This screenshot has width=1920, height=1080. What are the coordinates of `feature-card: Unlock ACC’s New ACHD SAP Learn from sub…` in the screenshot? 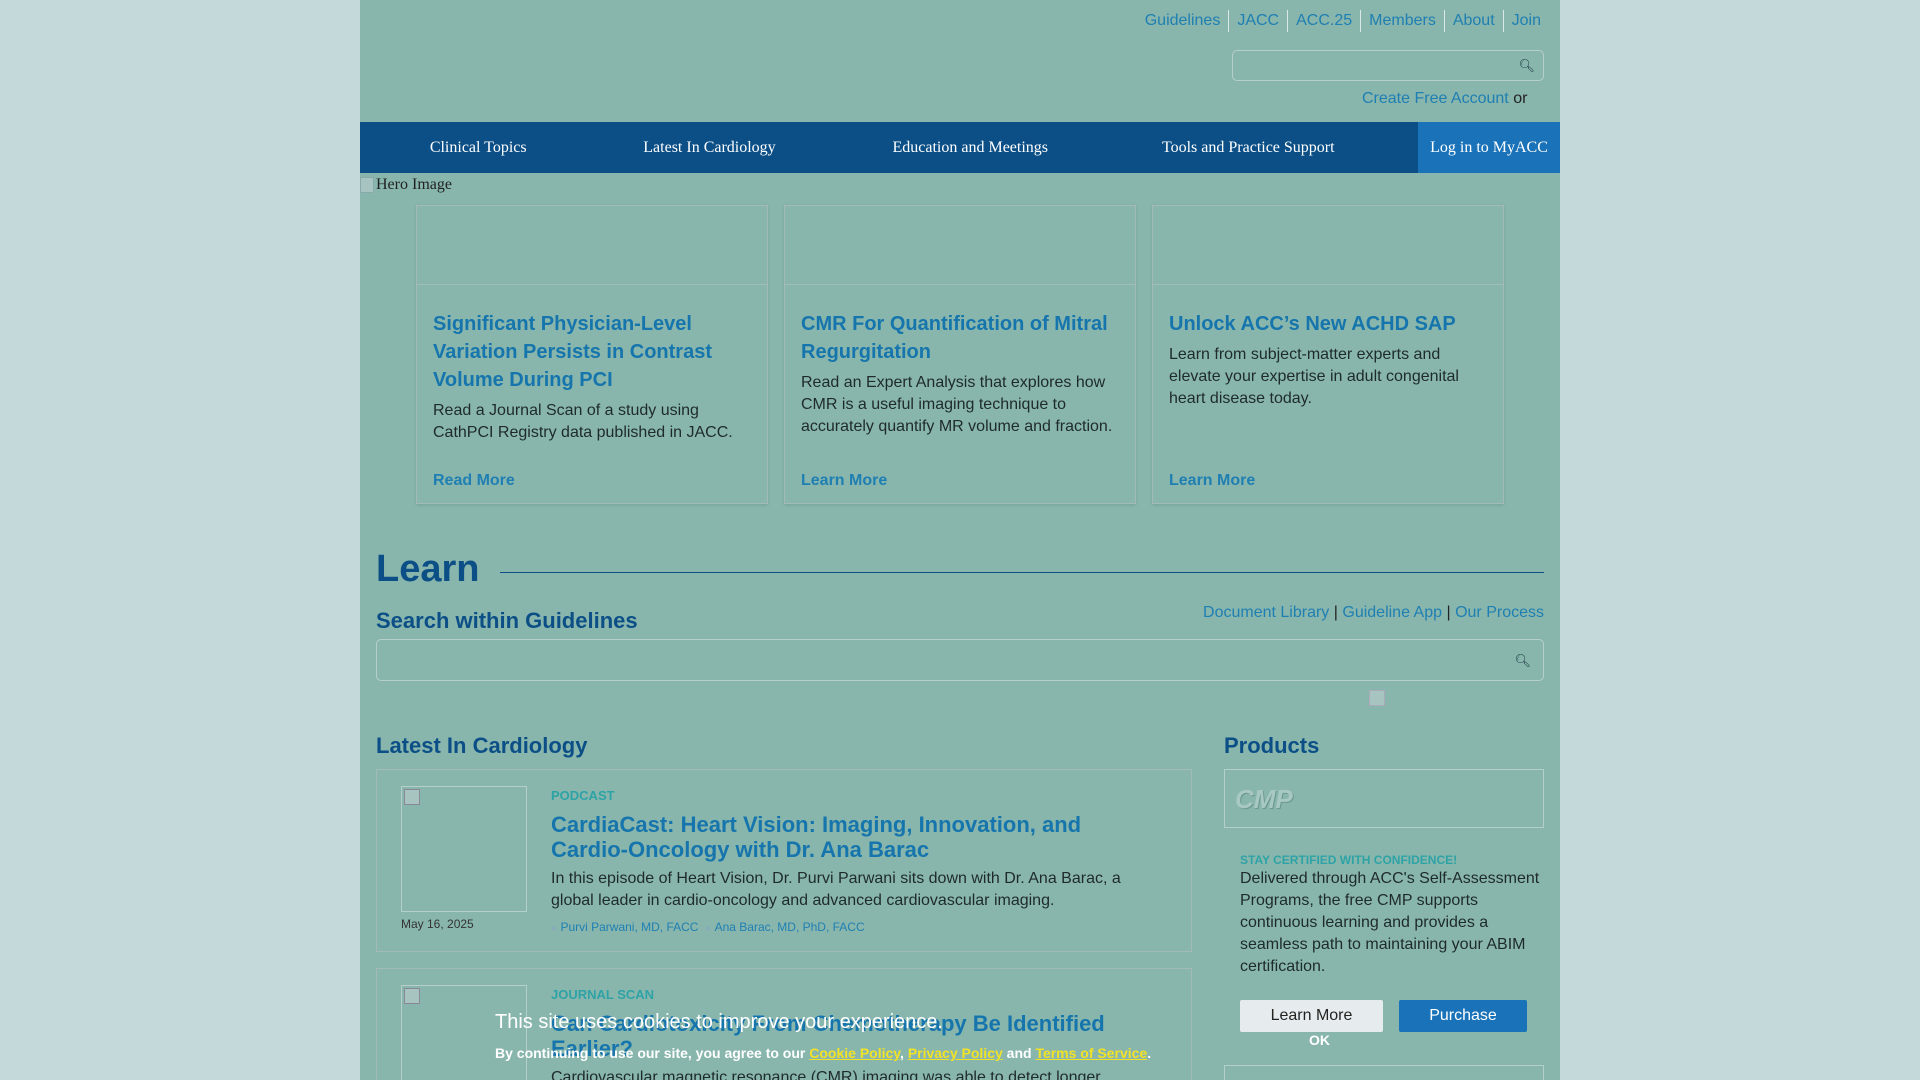 It's located at (1328, 354).